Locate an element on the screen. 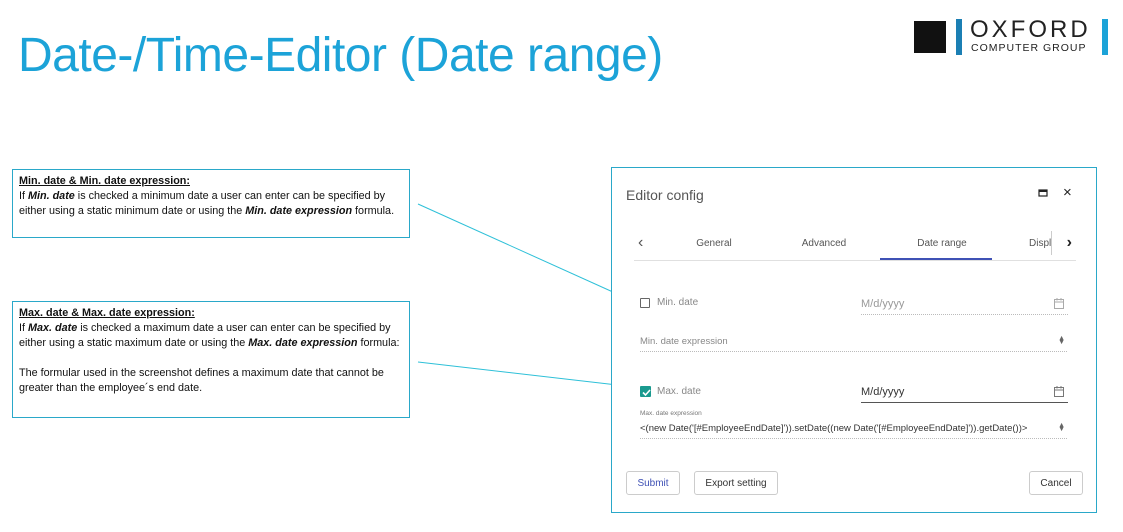 Image resolution: width=1123 pixels, height=532 pixels. export-setting-button: Export setting is located at coordinates (736, 483).